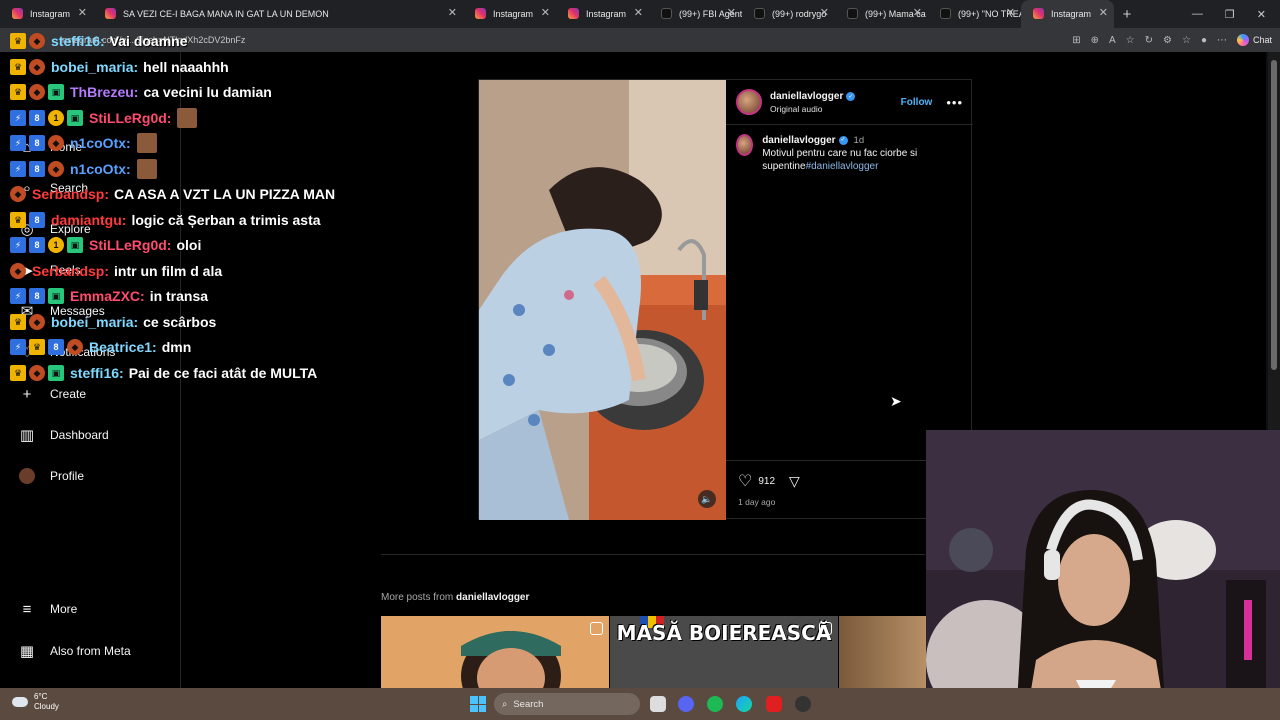 This screenshot has height=720, width=1280. What do you see at coordinates (119, 67) in the screenshot?
I see `chat-message: ♛ ◆ bobei_maria: hell naaahhh` at bounding box center [119, 67].